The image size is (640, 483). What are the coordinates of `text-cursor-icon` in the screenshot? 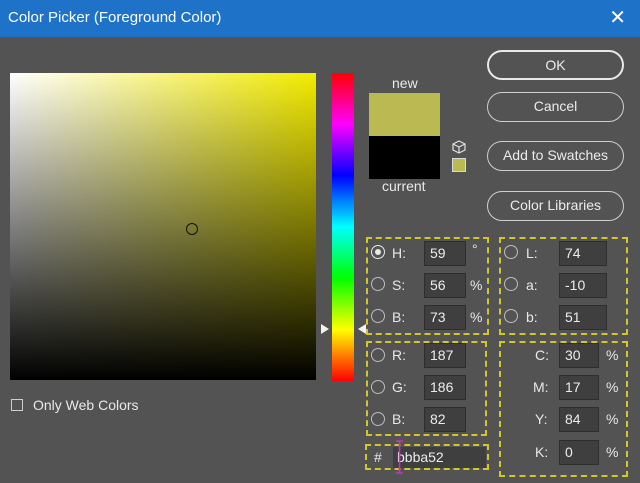 It's located at (399, 457).